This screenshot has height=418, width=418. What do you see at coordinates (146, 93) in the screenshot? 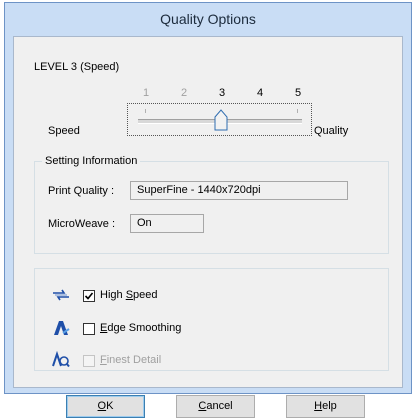
I see `slider-tick-label: 1` at bounding box center [146, 93].